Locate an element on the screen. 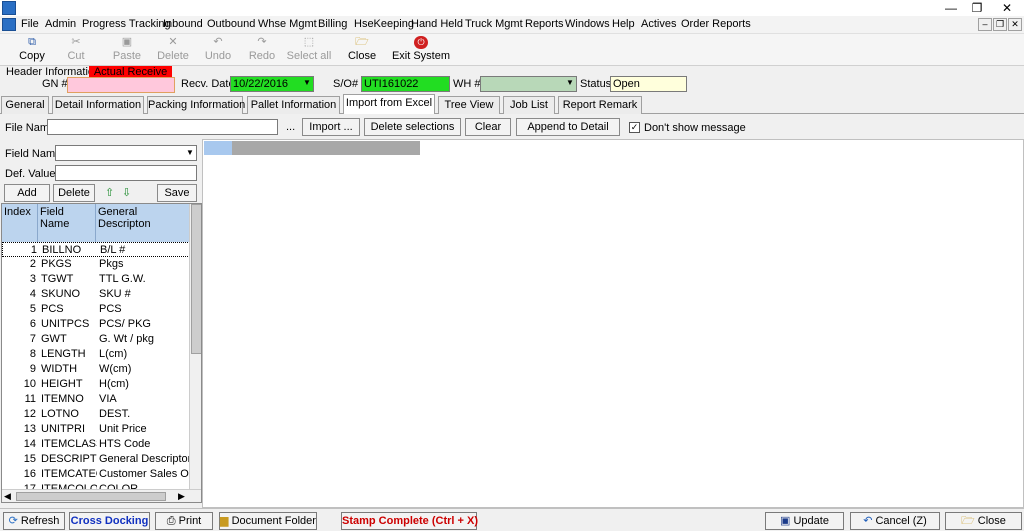 The height and width of the screenshot is (531, 1024). exit-label: Exit System is located at coordinates (421, 56).